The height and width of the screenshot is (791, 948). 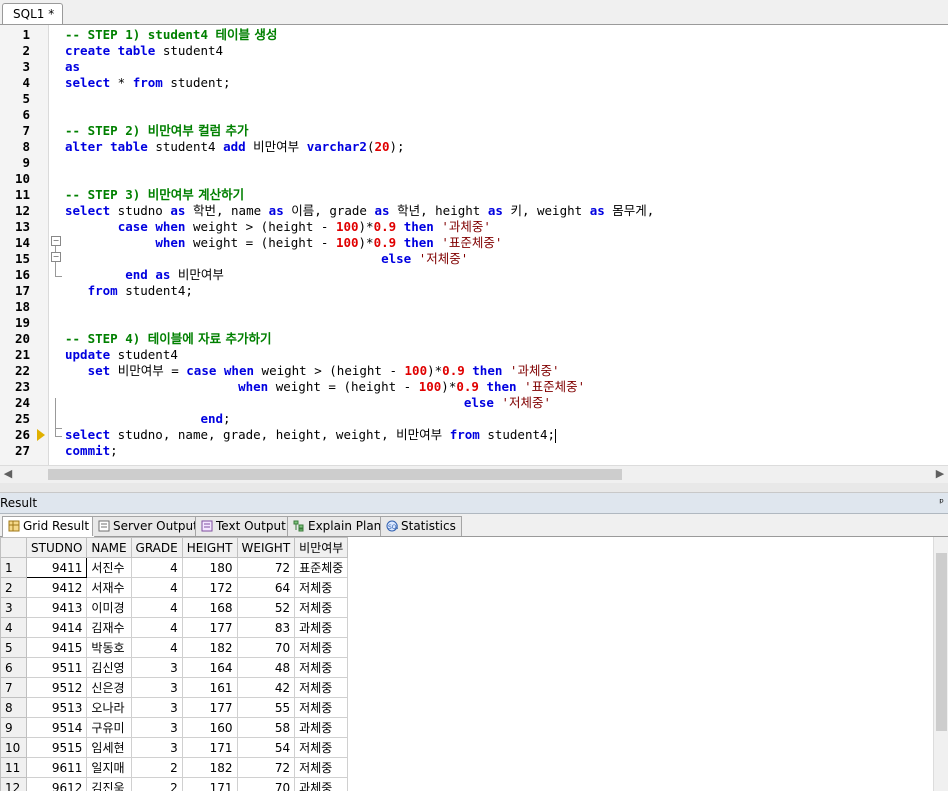 I want to click on table-row: 1 9411 서진수 4 180 72 표준체중, so click(x=174, y=567).